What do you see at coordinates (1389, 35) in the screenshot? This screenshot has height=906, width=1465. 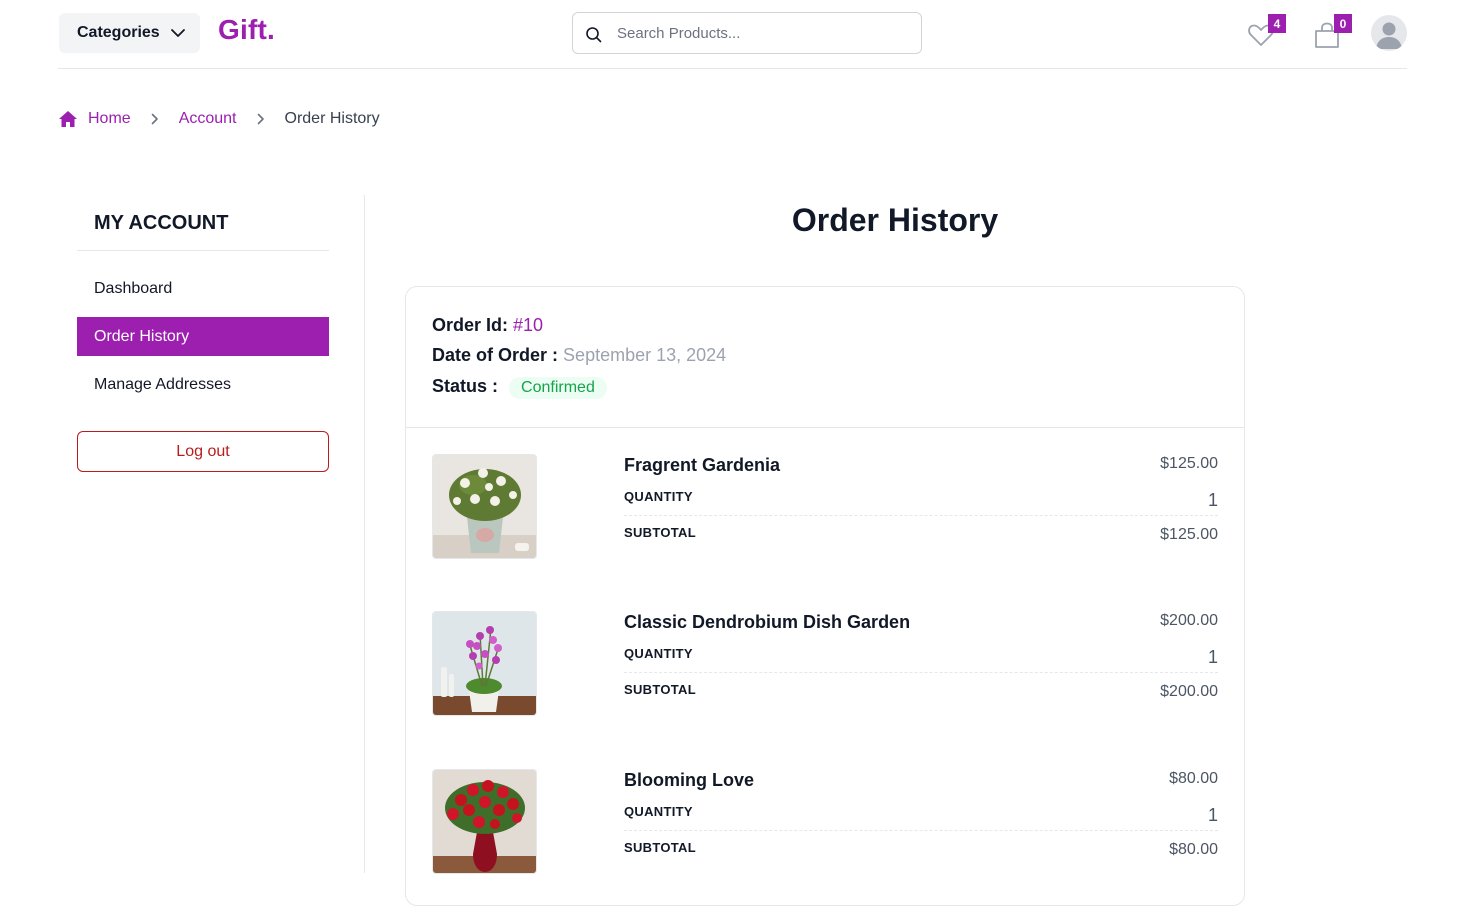 I see `user-icon` at bounding box center [1389, 35].